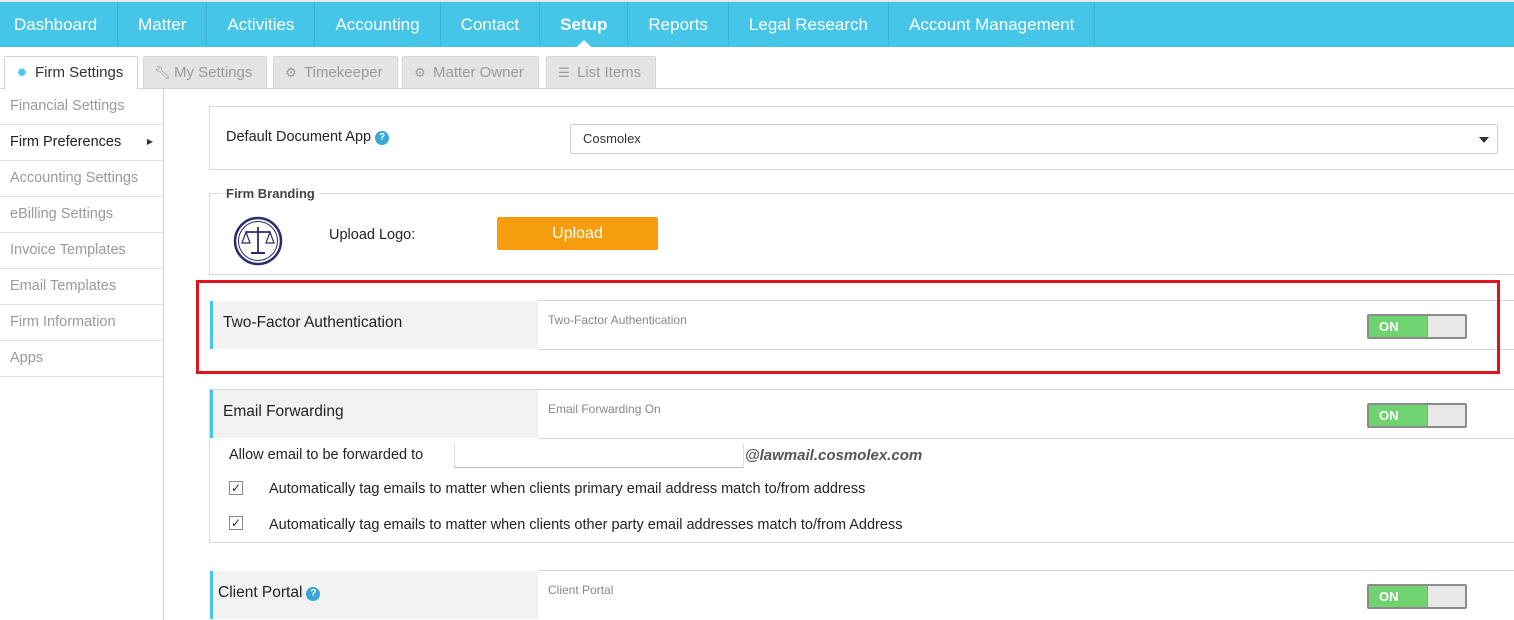 The height and width of the screenshot is (620, 1514). Describe the element at coordinates (270, 193) in the screenshot. I see `firm-branding-legend: Firm Branding` at that location.